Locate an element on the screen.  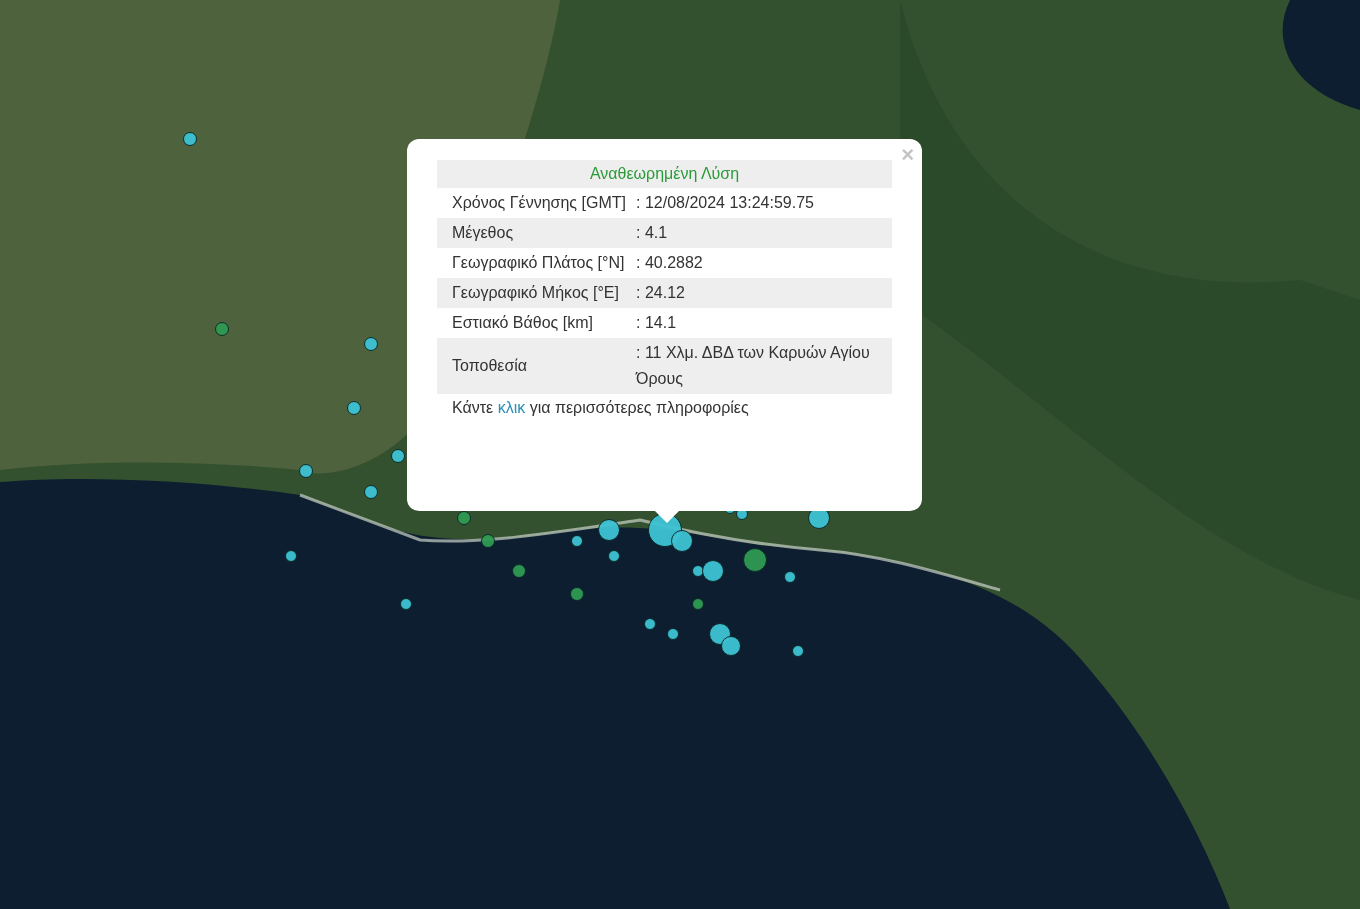
field-value: : 40.2882 is located at coordinates (670, 263).